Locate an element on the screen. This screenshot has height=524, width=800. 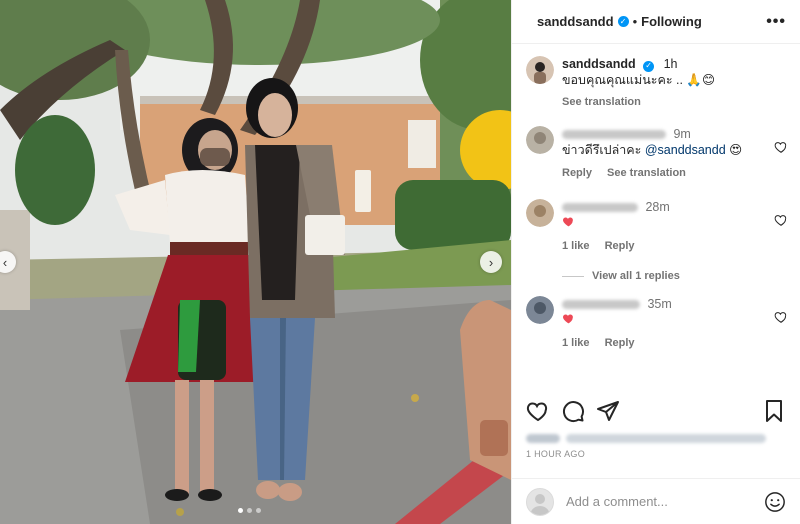
next-photo-button: › is located at coordinates (491, 262).